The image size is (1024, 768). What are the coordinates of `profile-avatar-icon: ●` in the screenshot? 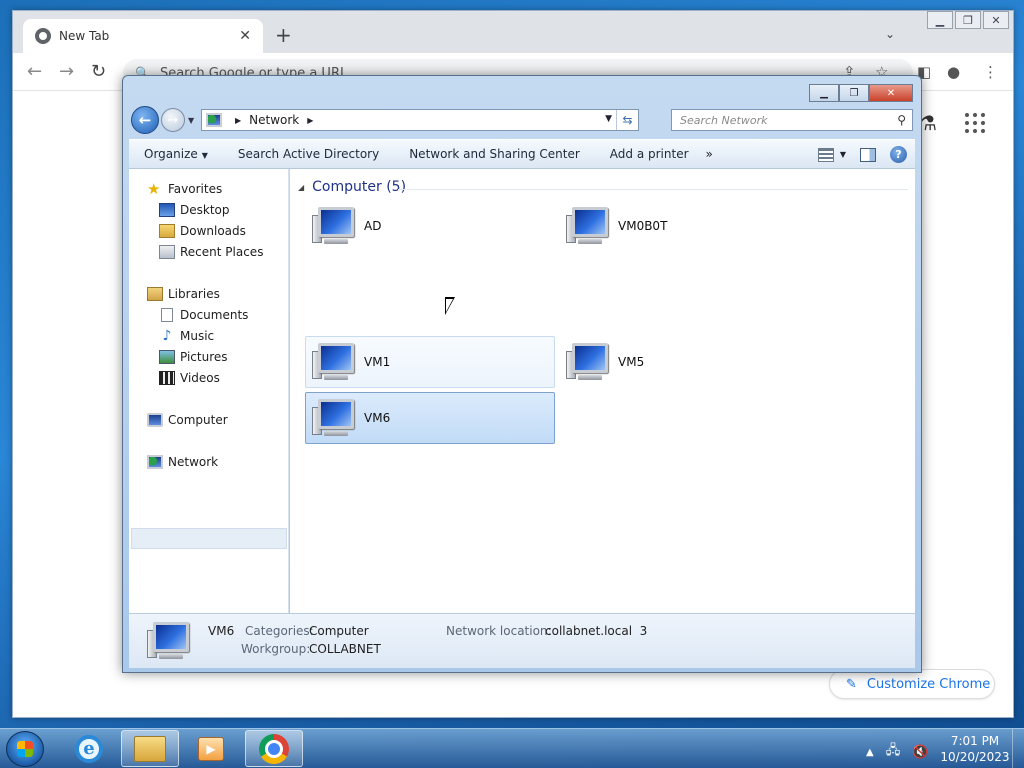 It's located at (953, 72).